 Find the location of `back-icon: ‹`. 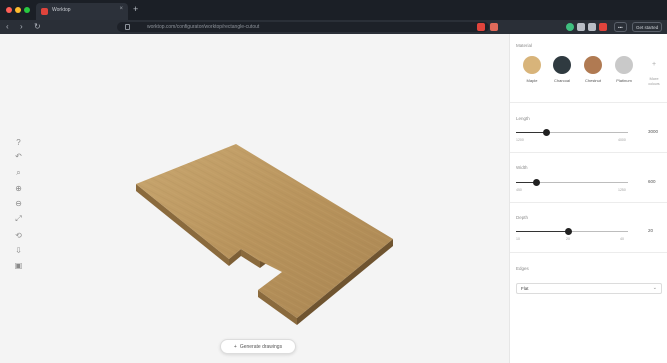

back-icon: ‹ is located at coordinates (7, 27).